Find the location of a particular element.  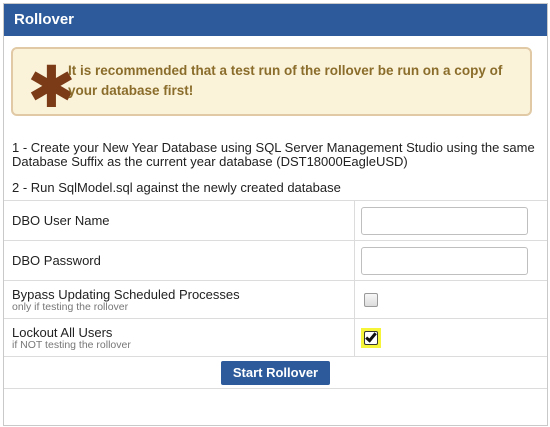

dbo-password-input is located at coordinates (444, 260).